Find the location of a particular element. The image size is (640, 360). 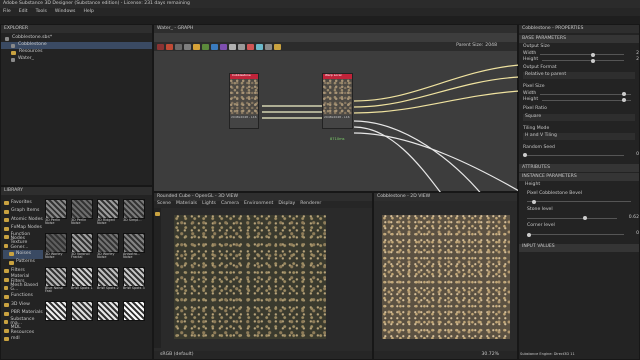

parent-size-label: Parent Size: is located at coordinates (470, 46).